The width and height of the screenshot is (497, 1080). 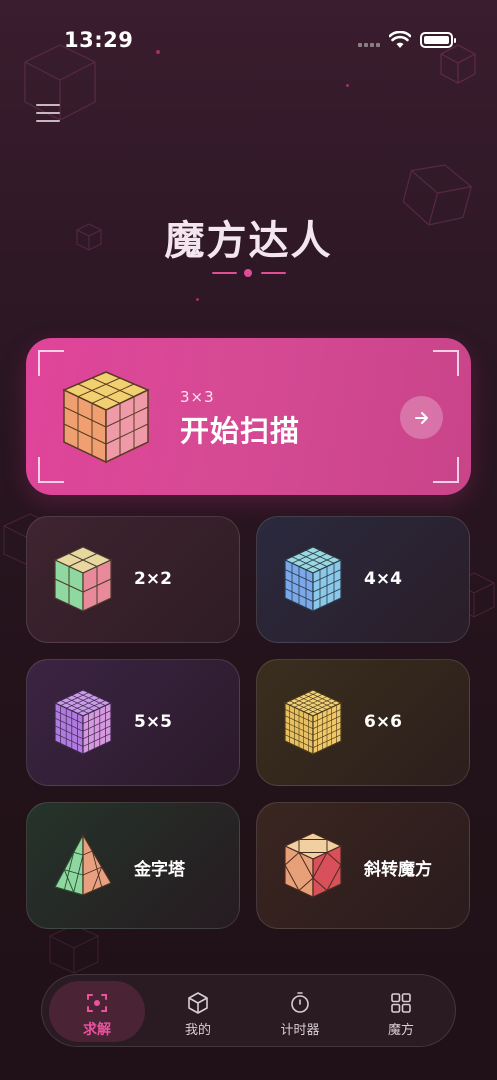 I want to click on tab-cubes: 魔方, so click(x=401, y=1011).